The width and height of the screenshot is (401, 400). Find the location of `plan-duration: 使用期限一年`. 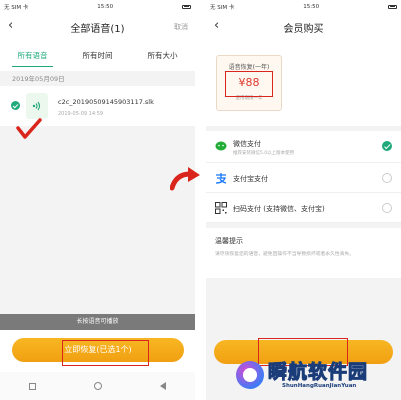

plan-duration: 使用期限一年 is located at coordinates (249, 98).